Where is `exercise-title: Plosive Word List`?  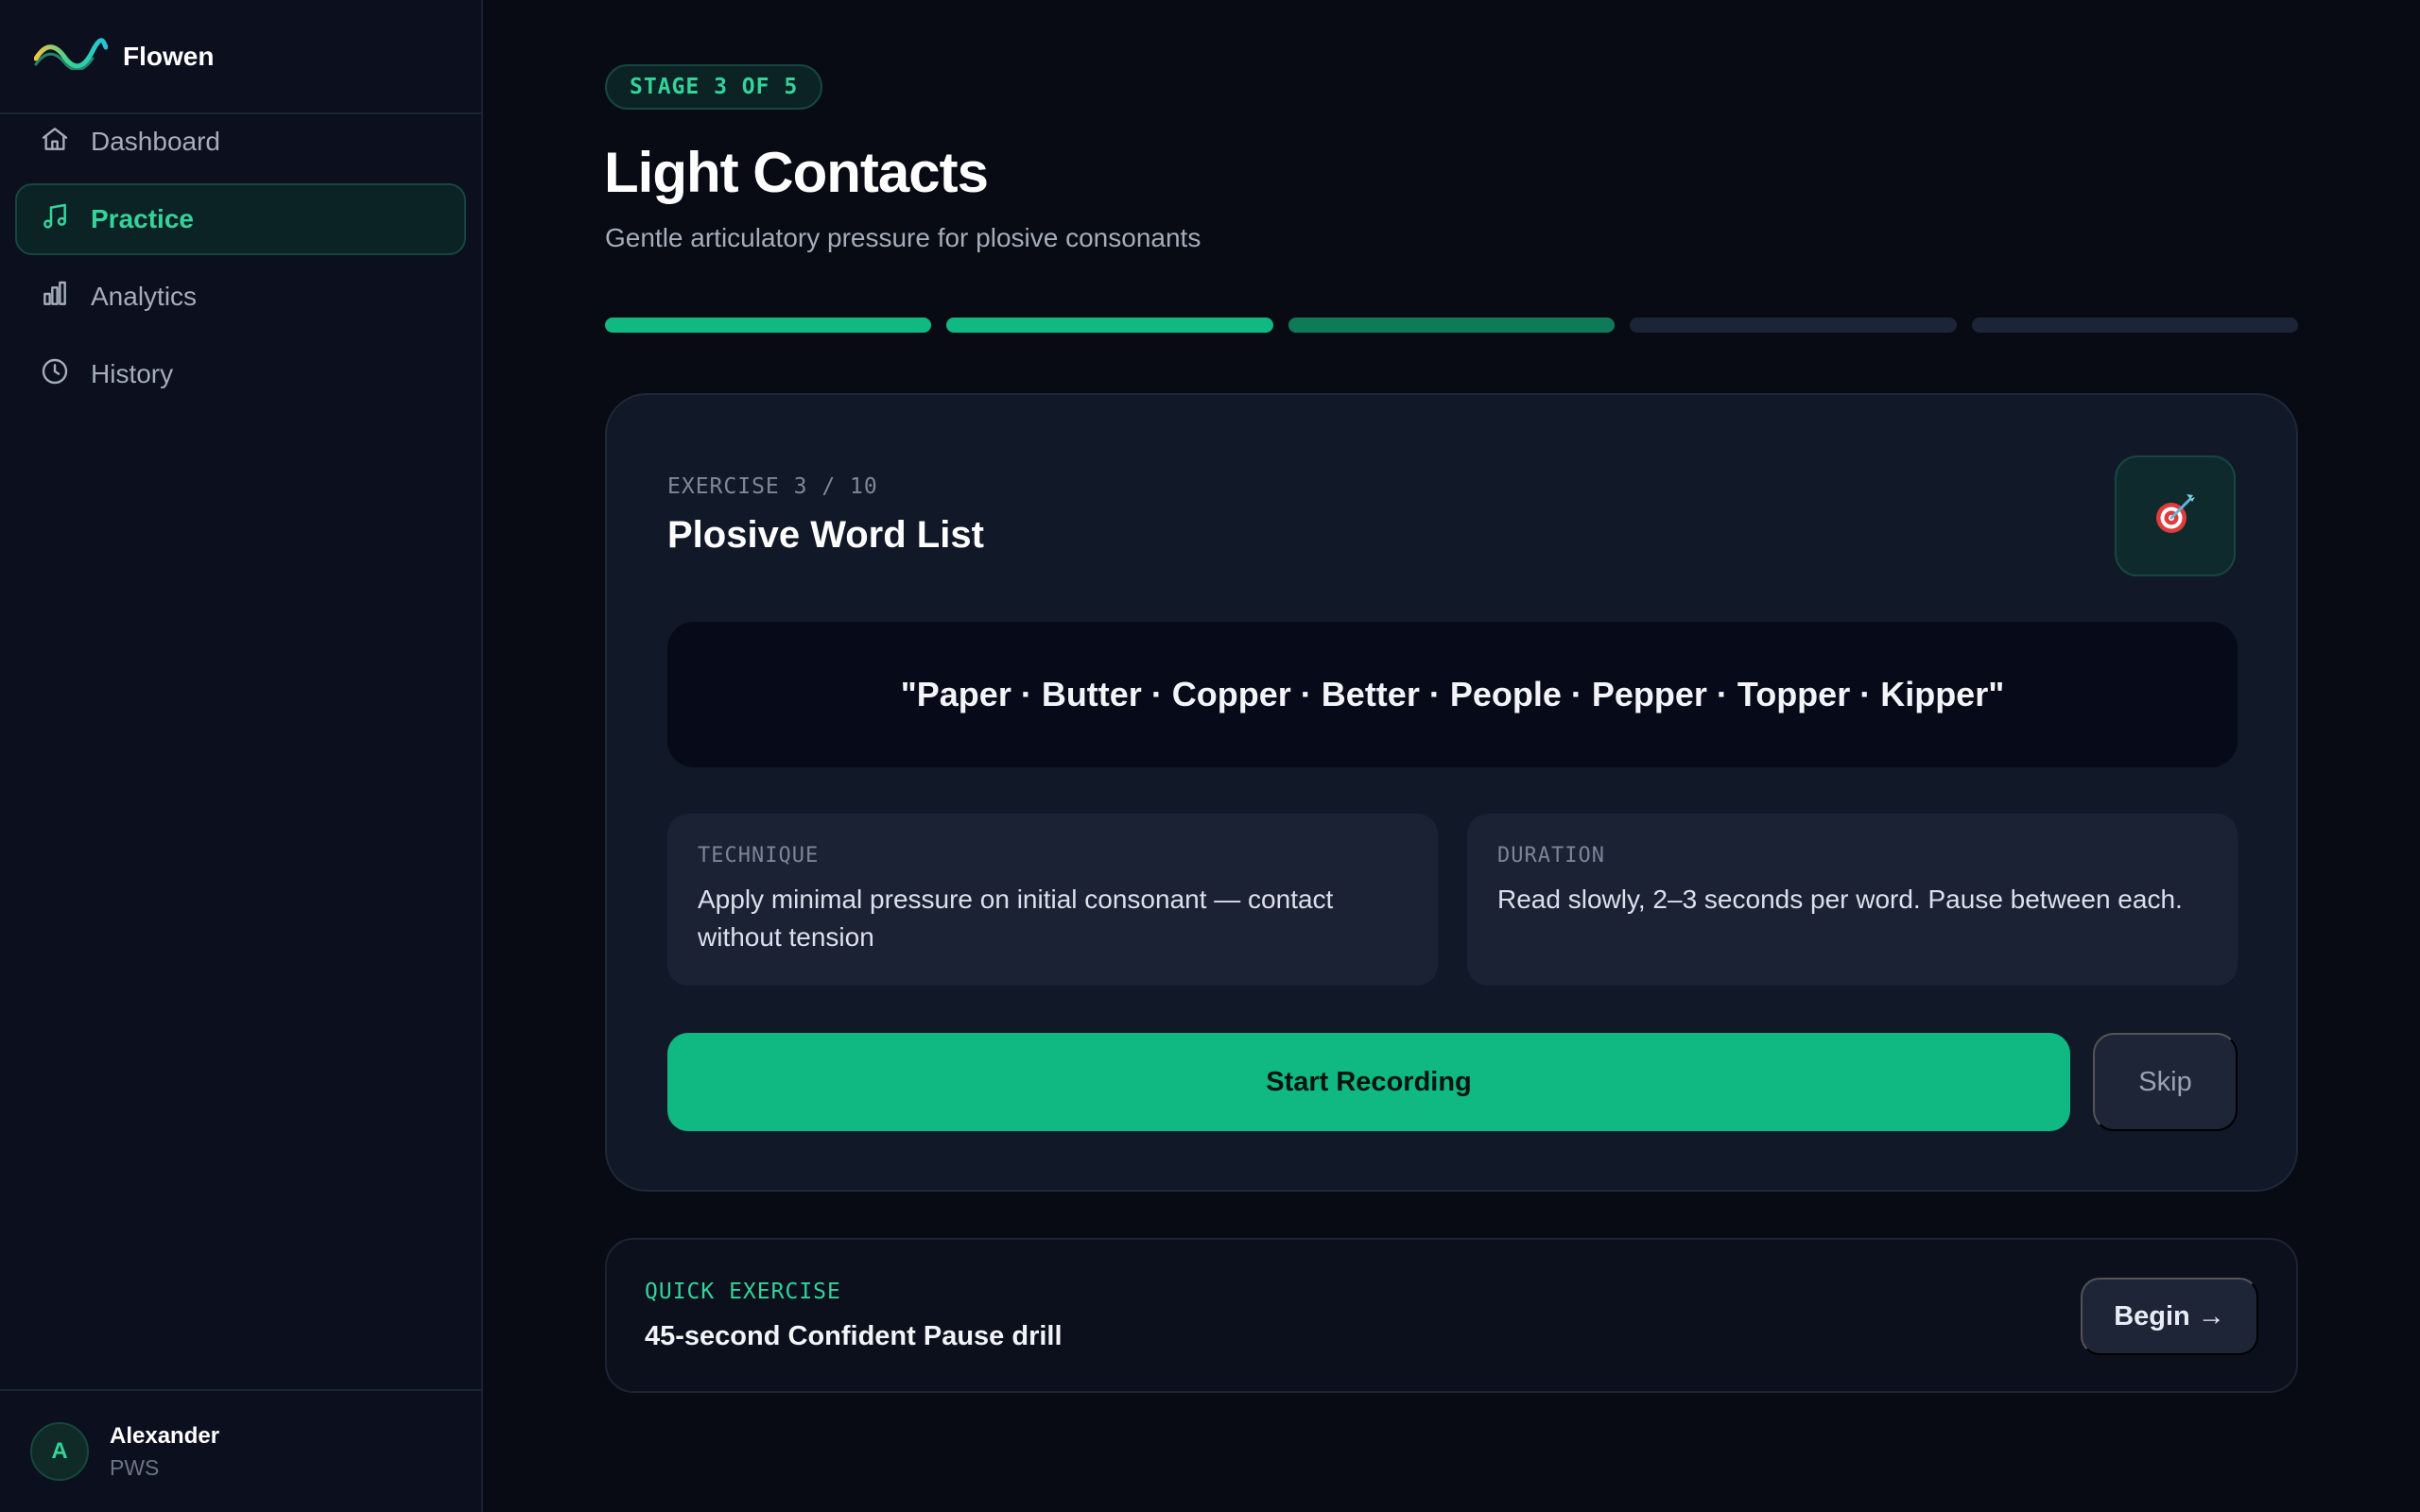
exercise-title: Plosive Word List is located at coordinates (825, 535).